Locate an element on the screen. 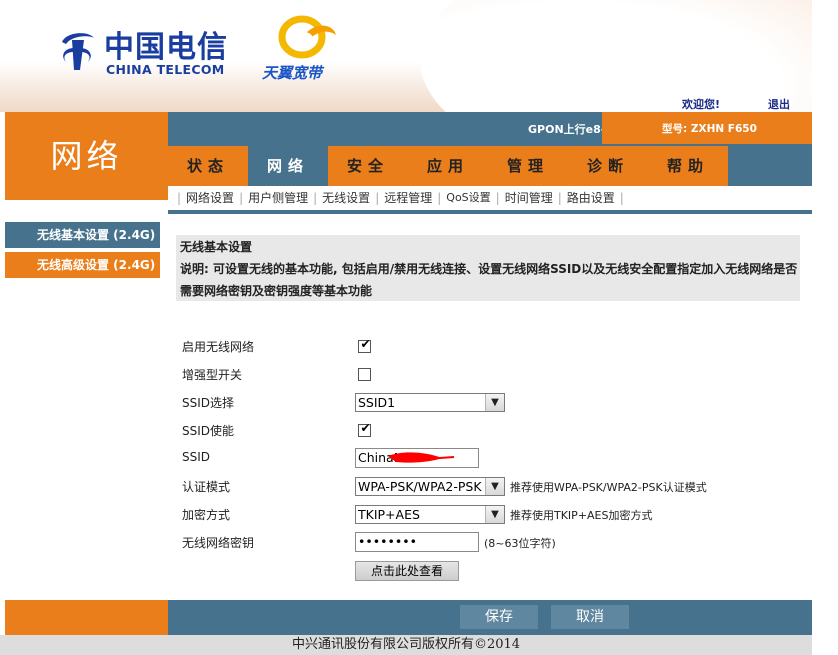  auth-mode-hint: 推荐使用WPA-PSK/WPA2-PSK认证模式 is located at coordinates (608, 487).